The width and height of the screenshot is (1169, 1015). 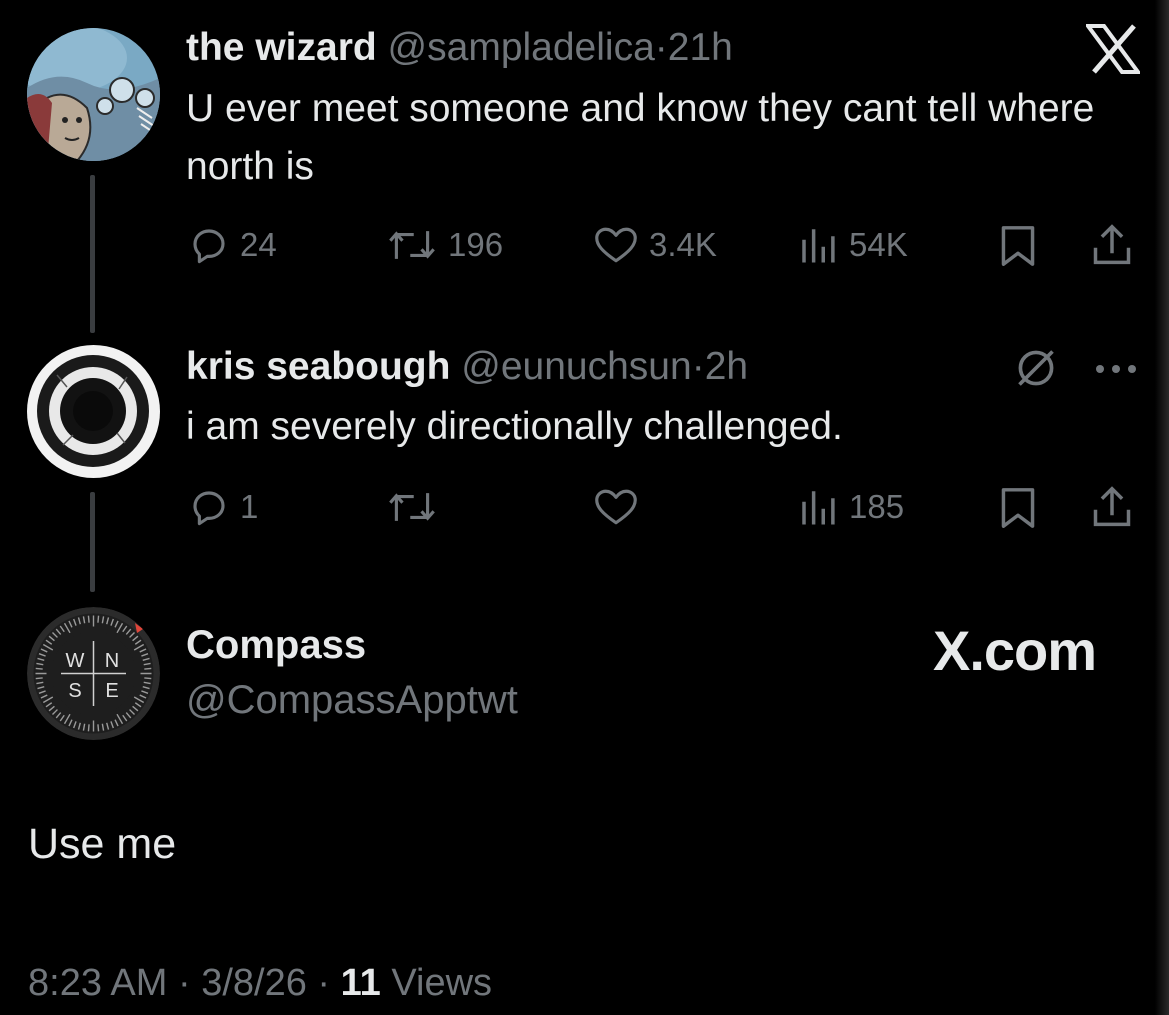 I want to click on like-button, so click(x=621, y=507).